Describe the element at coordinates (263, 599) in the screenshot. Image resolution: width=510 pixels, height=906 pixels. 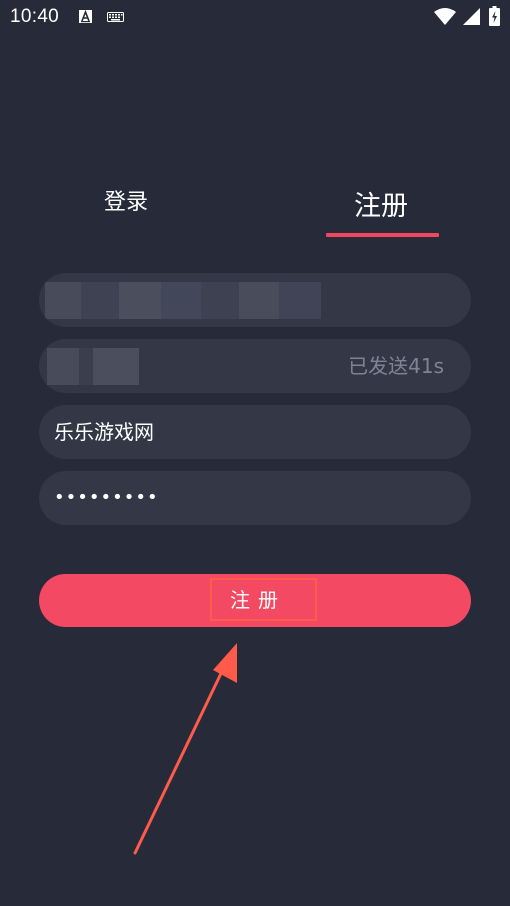
I see `annotation-highlight-box` at that location.